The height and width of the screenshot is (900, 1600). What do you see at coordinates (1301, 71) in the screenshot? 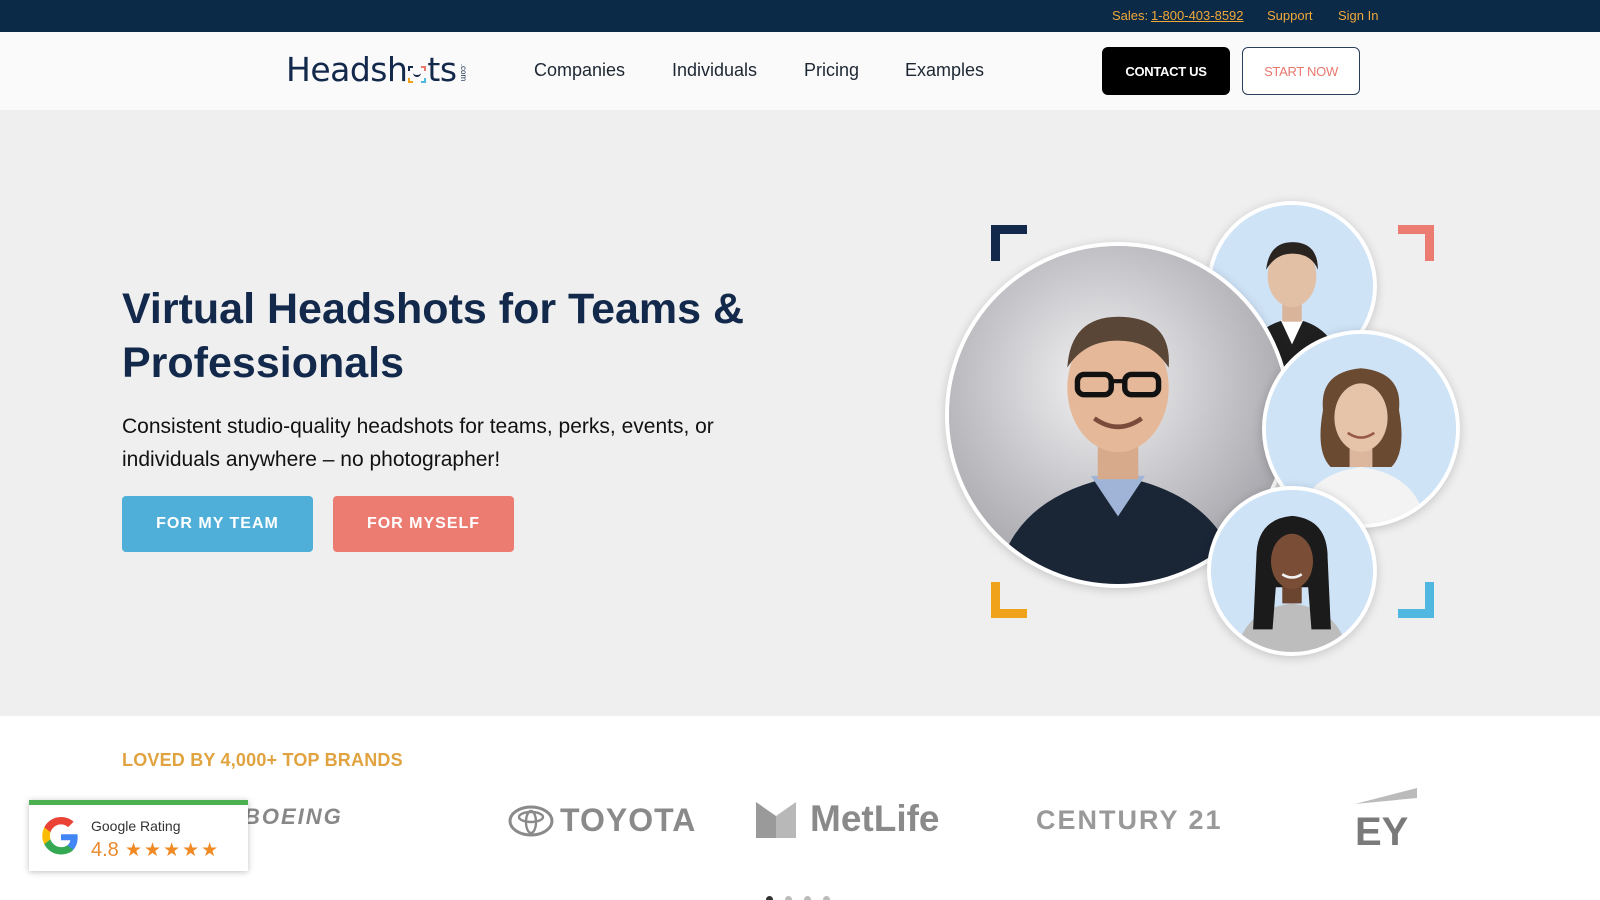
I see `start-now-button: START NOW` at bounding box center [1301, 71].